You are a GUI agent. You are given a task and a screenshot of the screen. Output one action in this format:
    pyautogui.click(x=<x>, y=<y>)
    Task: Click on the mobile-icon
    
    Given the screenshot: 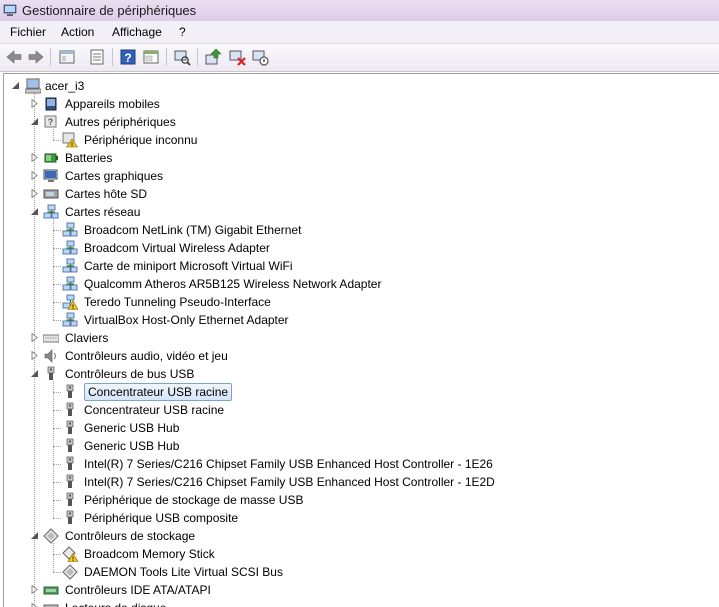 What is the action you would take?
    pyautogui.click(x=51, y=104)
    